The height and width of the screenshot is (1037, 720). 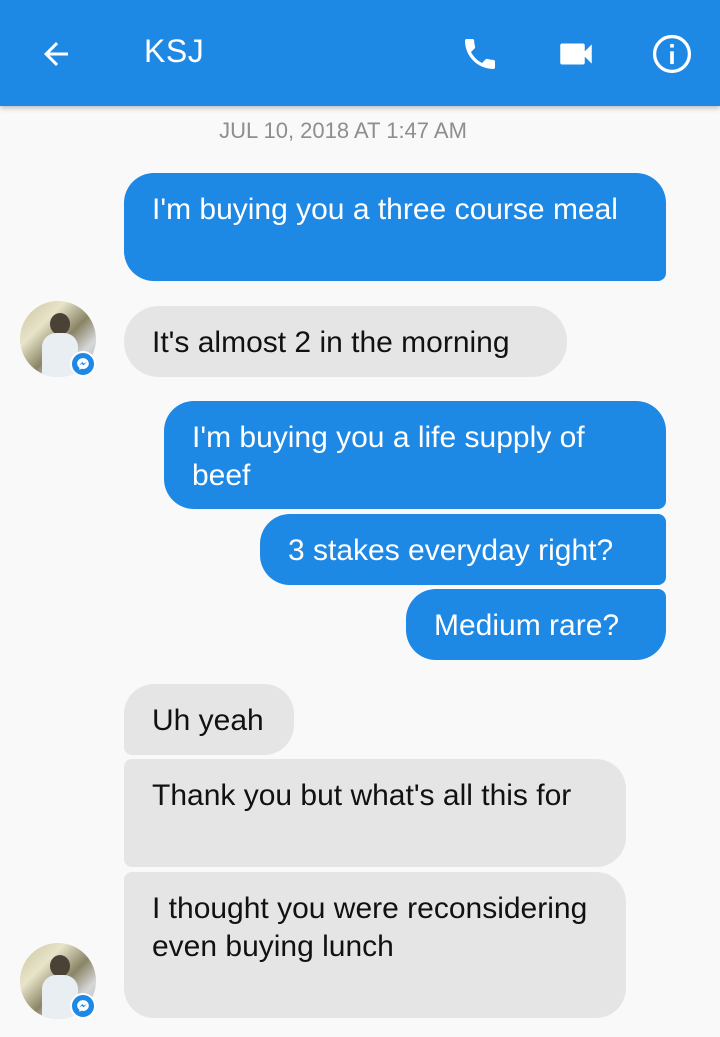 I want to click on back-button, so click(x=56, y=54).